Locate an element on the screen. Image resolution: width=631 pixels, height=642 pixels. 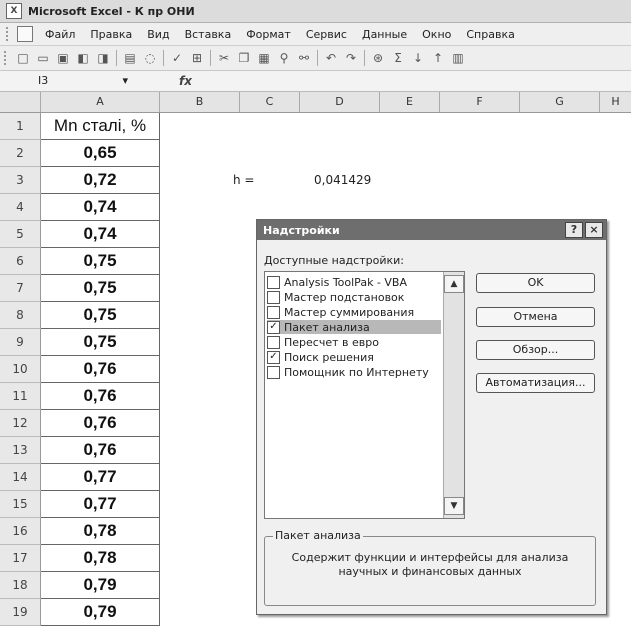
row-header: 9 is located at coordinates (20, 342).